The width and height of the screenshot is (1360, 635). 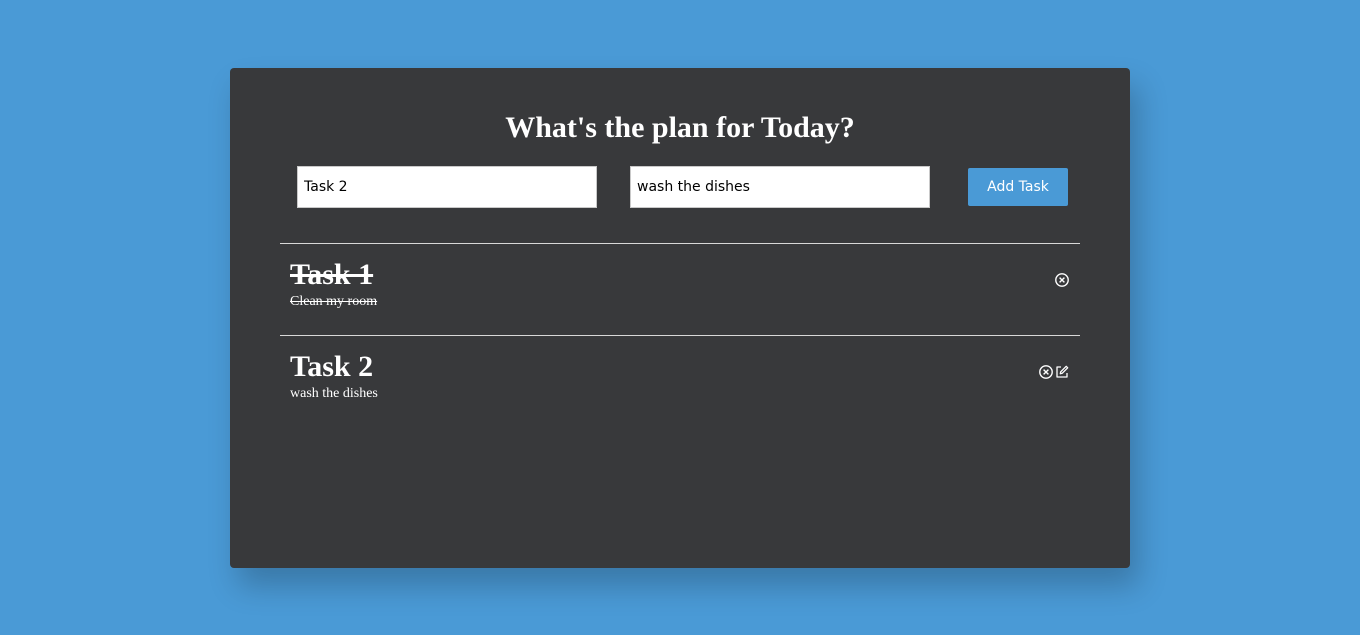 What do you see at coordinates (334, 301) in the screenshot?
I see `task-description: Clean my room` at bounding box center [334, 301].